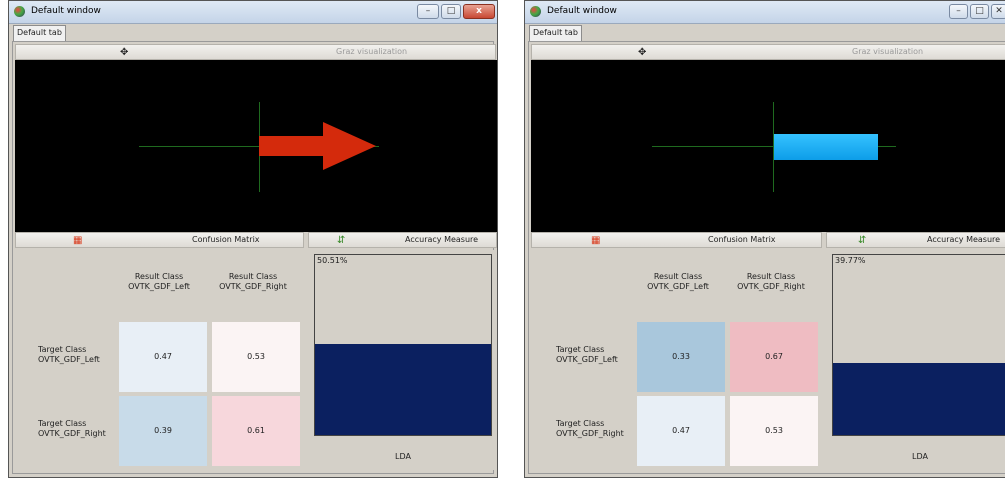 The height and width of the screenshot is (478, 1005). I want to click on feedback-bar, so click(826, 147).